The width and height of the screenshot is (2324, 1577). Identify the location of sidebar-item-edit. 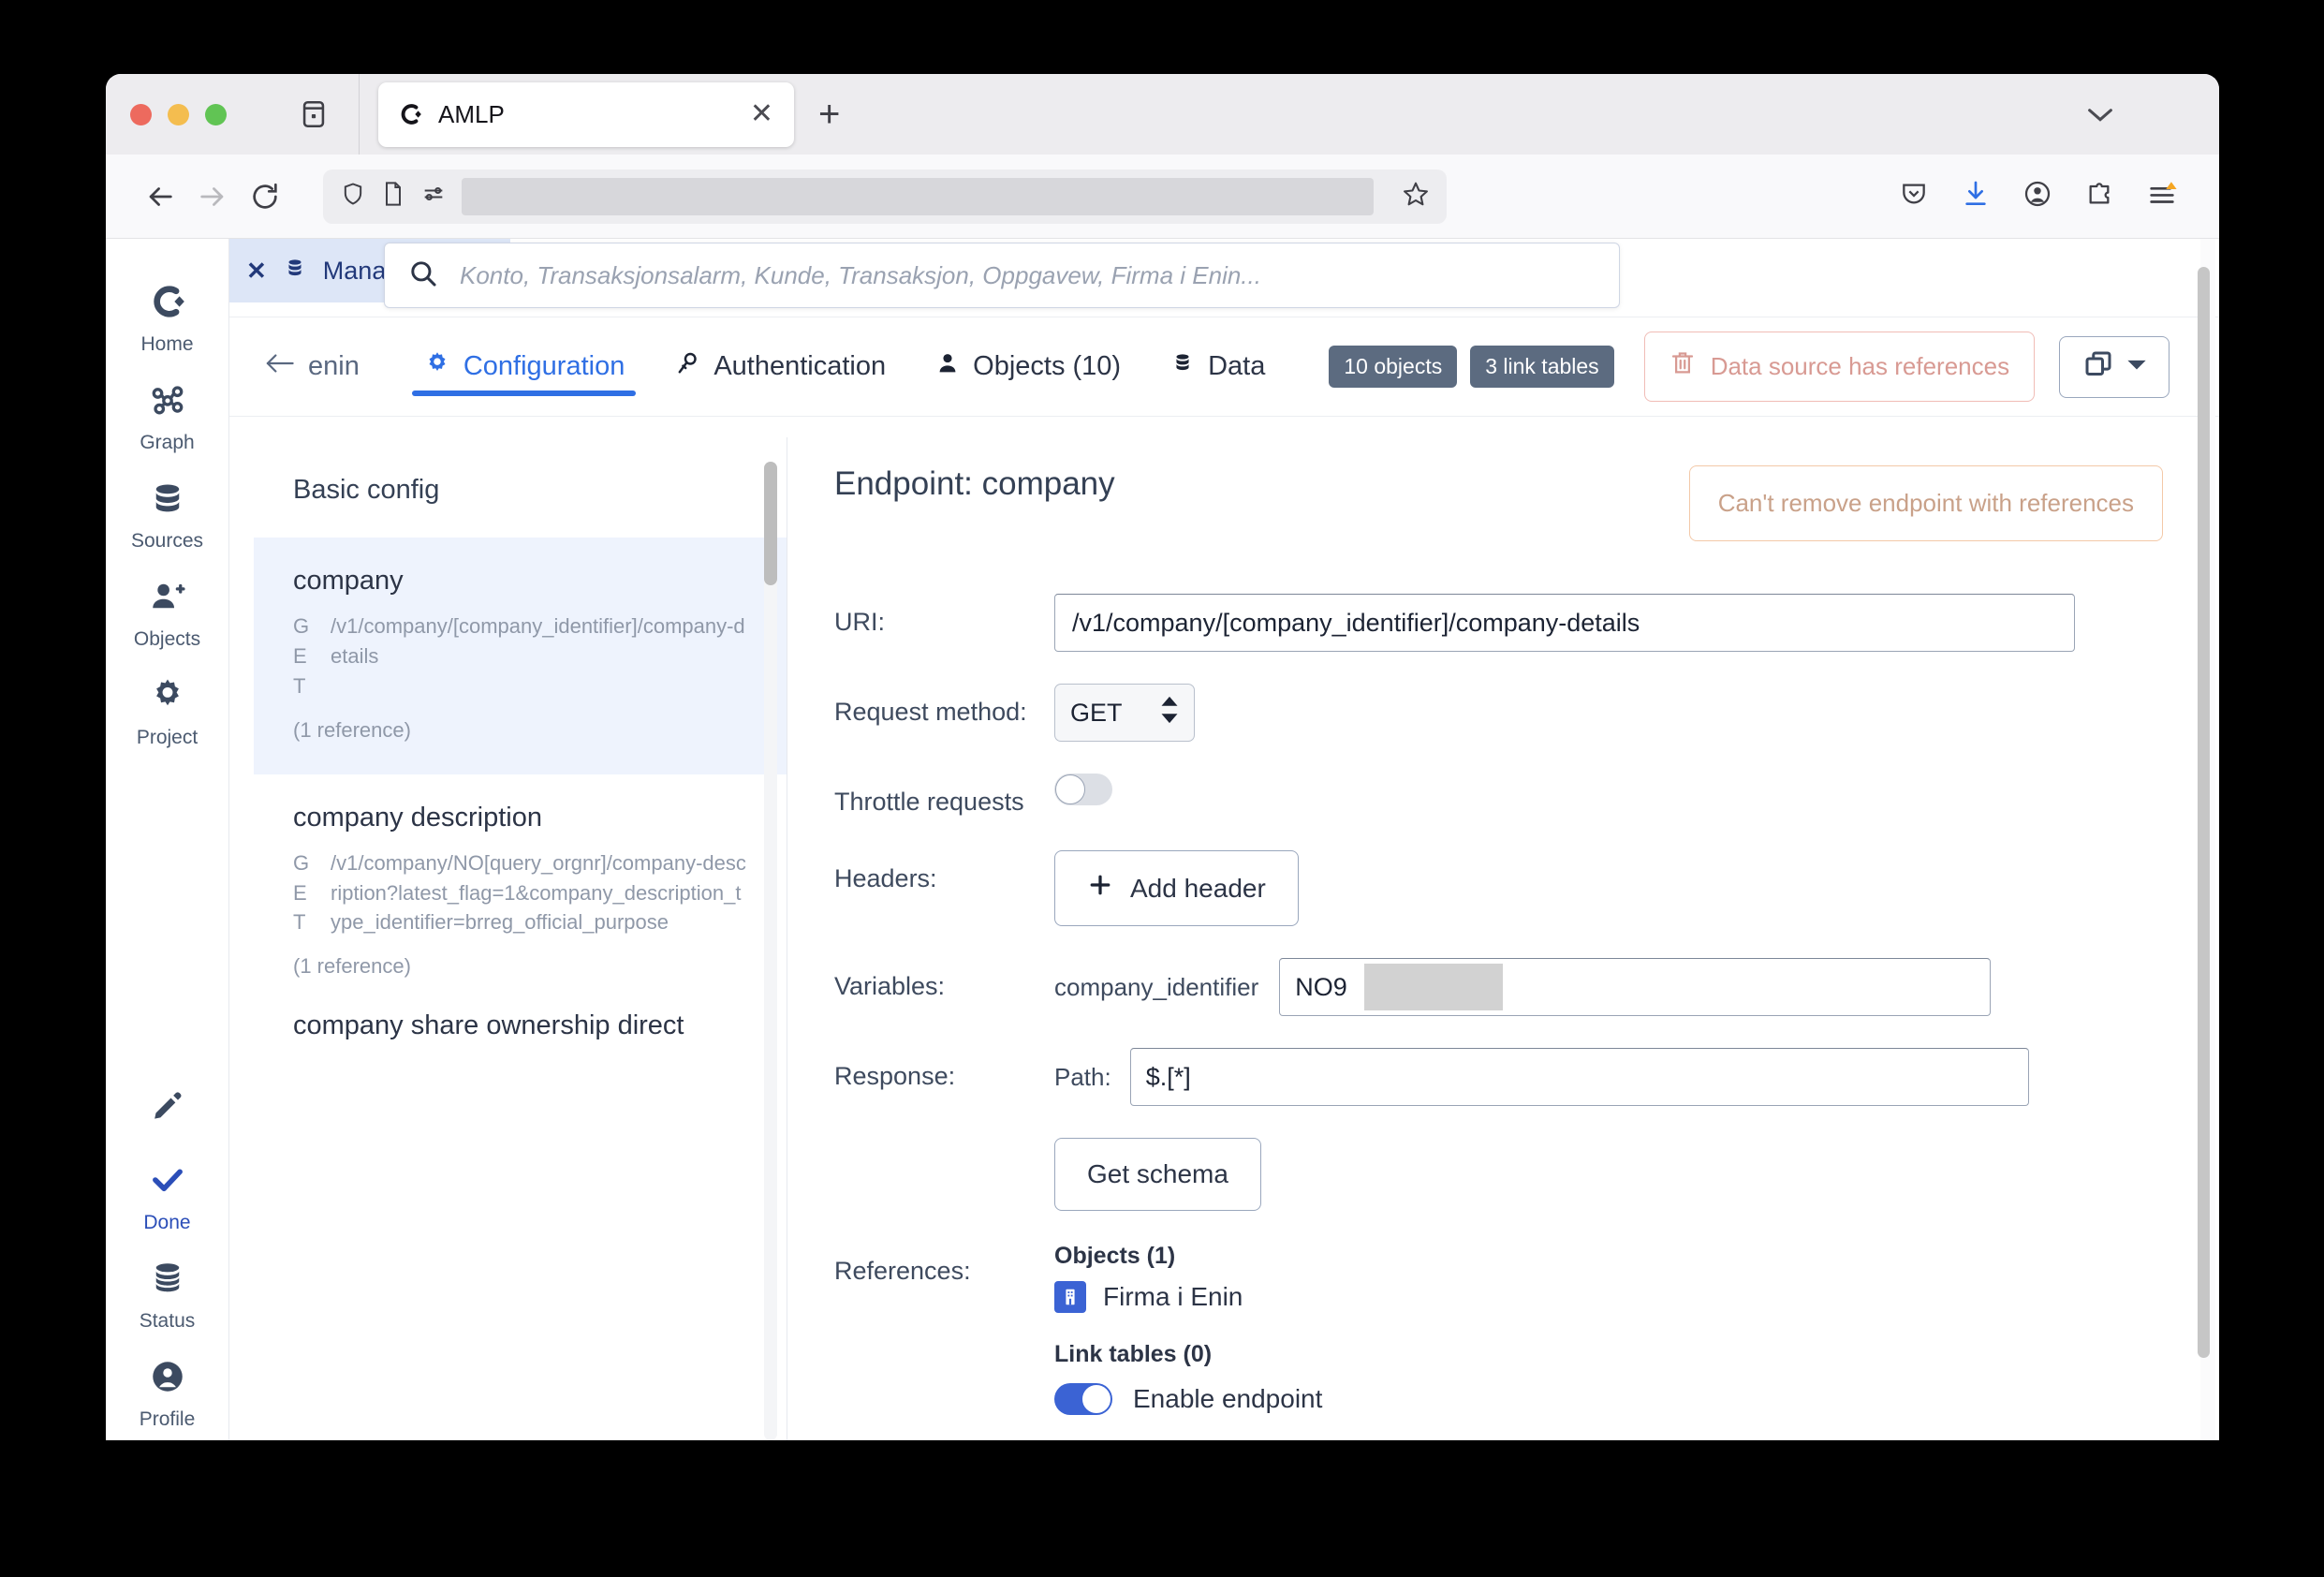
(167, 1108).